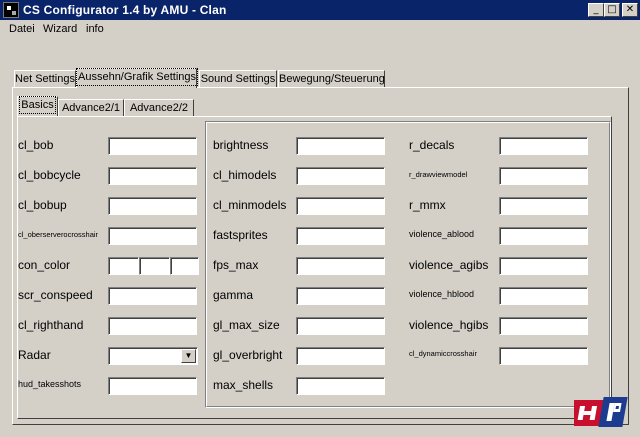  I want to click on label-gamma: gamma, so click(233, 295).